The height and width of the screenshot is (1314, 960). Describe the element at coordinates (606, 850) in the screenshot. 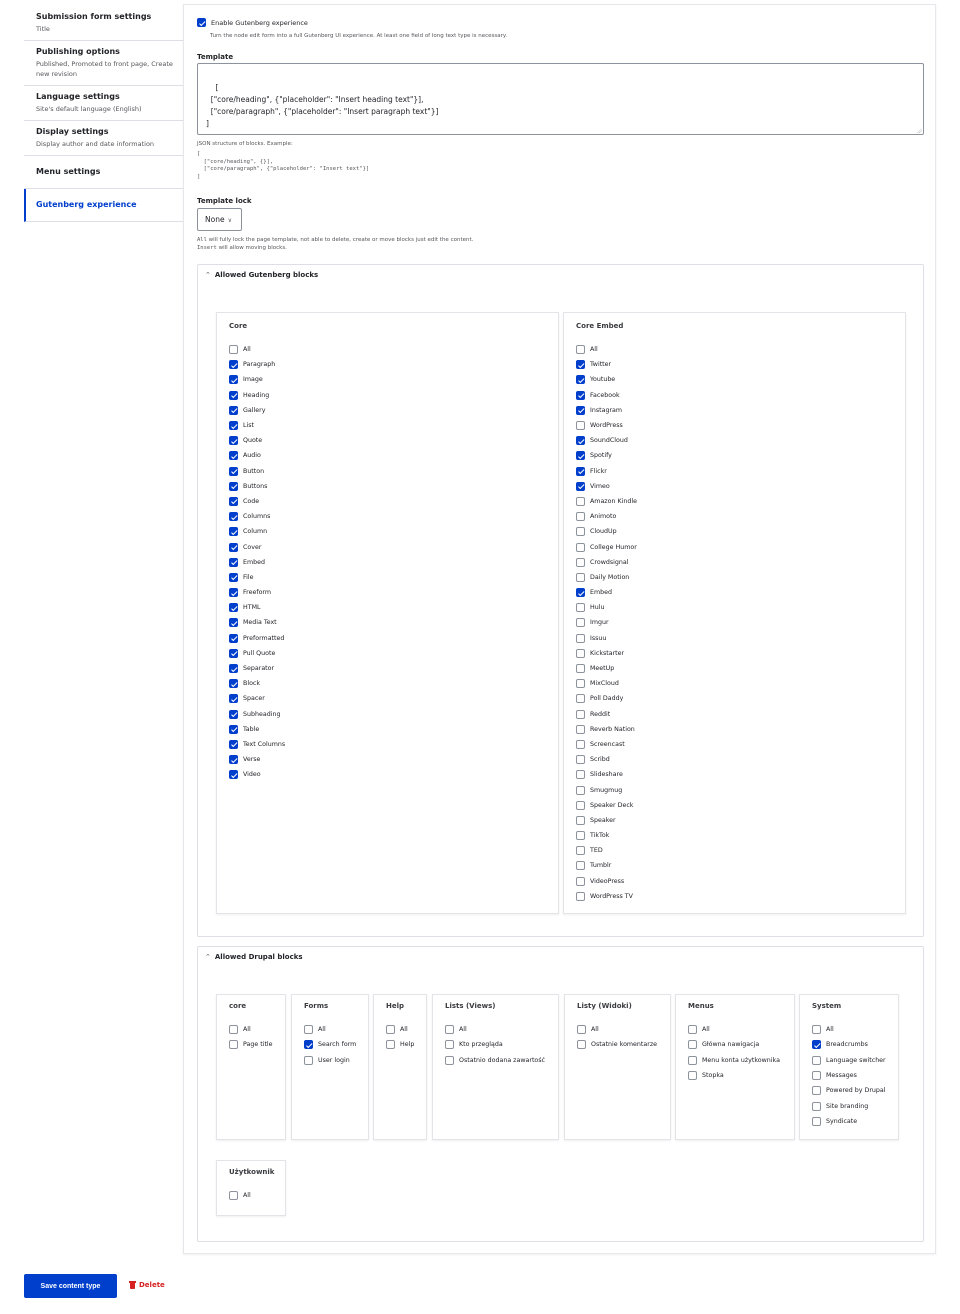

I see `block-checkbox-item: TED` at that location.